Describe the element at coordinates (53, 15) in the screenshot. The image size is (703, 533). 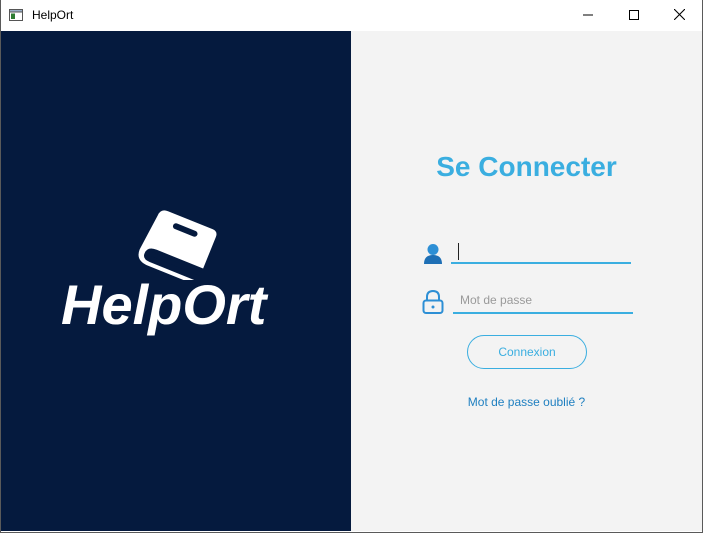
I see `window-title: HelpOrt` at that location.